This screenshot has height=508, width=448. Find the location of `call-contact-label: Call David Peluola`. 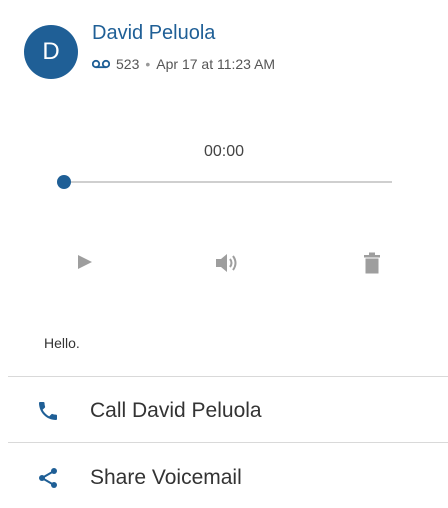

call-contact-label: Call David Peluola is located at coordinates (176, 410).